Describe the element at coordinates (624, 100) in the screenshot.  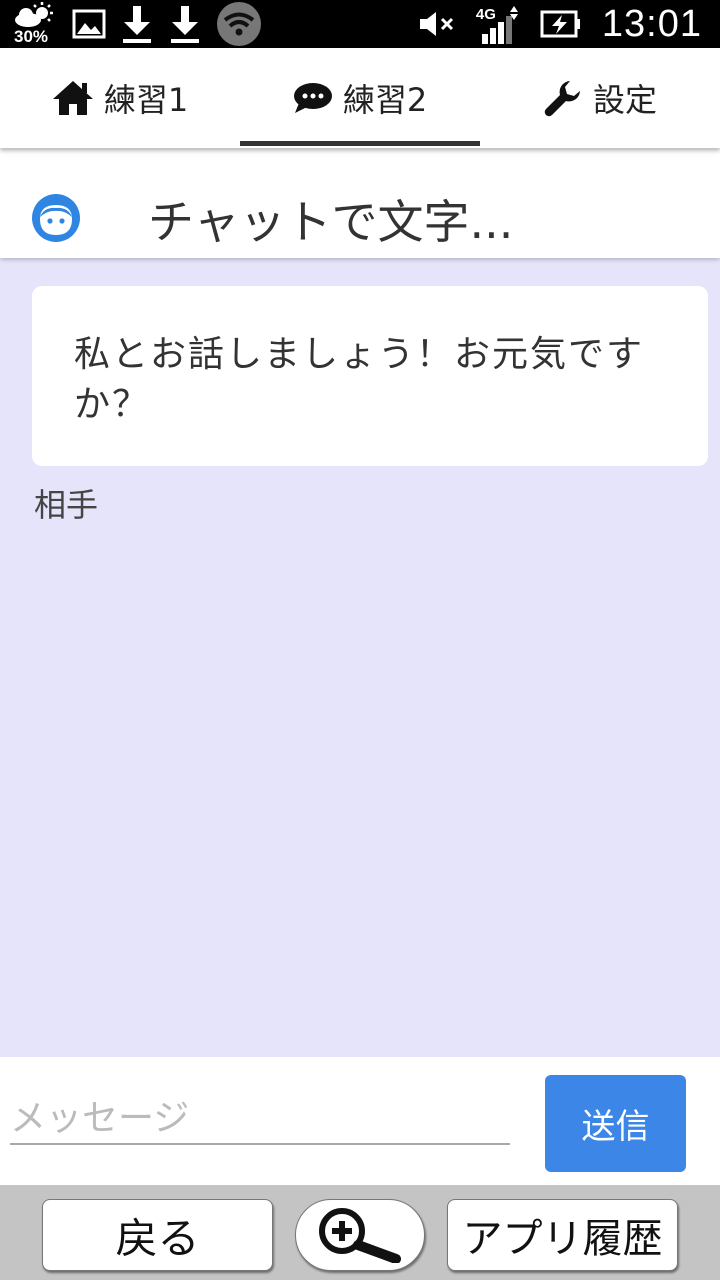
I see `tab-label: 設定` at that location.